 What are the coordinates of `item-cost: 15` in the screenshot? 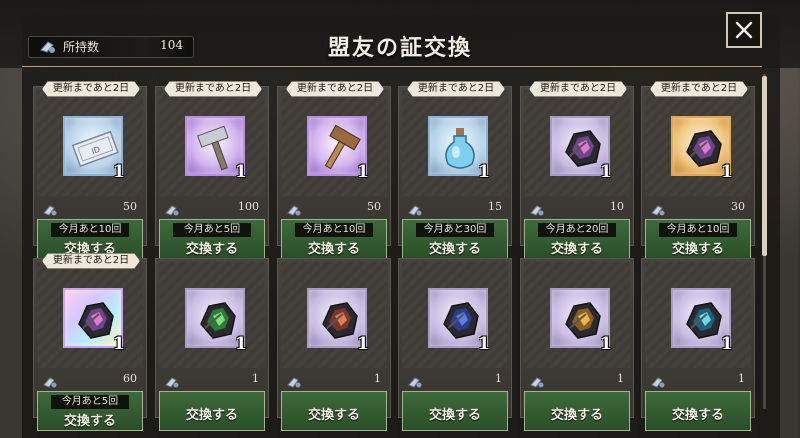 It's located at (455, 208).